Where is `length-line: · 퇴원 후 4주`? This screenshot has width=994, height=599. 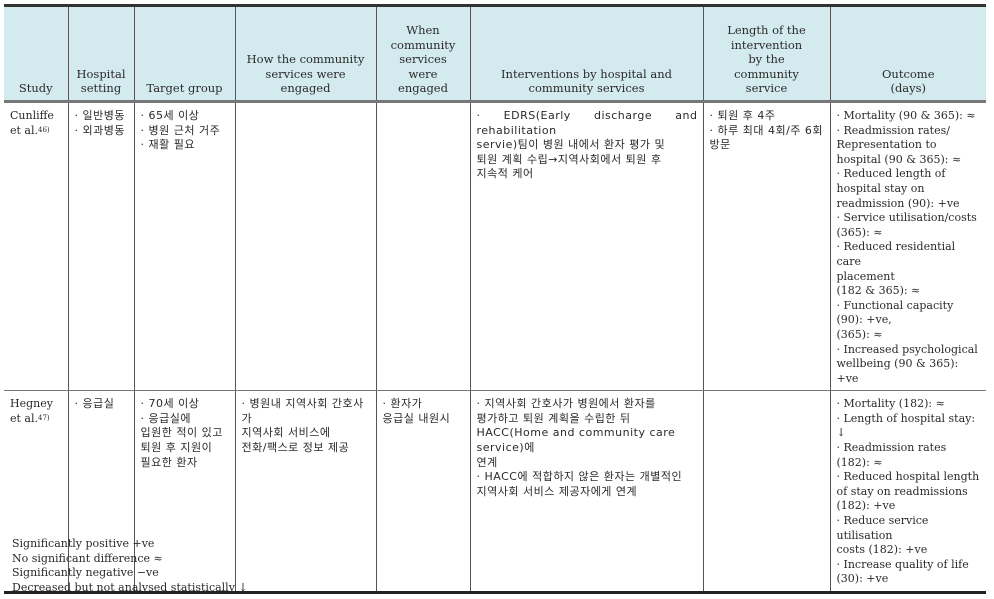 length-line: · 퇴원 후 4주 is located at coordinates (742, 115).